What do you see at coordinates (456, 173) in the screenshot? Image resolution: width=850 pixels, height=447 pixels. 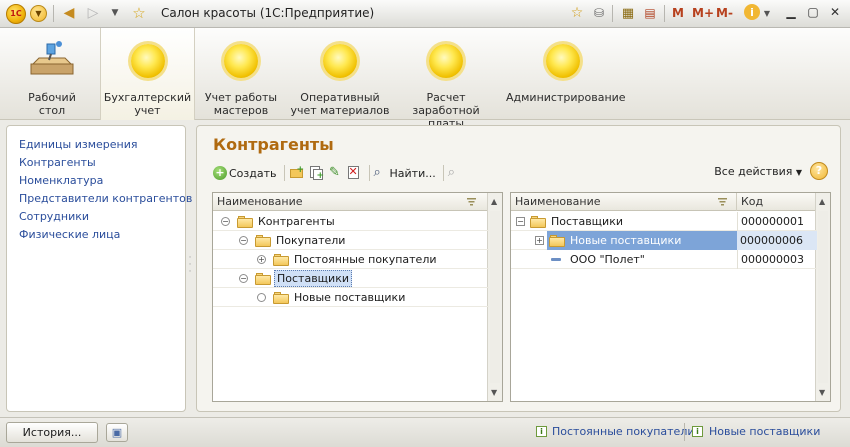 I see `cancel-search-button: ⌕` at bounding box center [456, 173].